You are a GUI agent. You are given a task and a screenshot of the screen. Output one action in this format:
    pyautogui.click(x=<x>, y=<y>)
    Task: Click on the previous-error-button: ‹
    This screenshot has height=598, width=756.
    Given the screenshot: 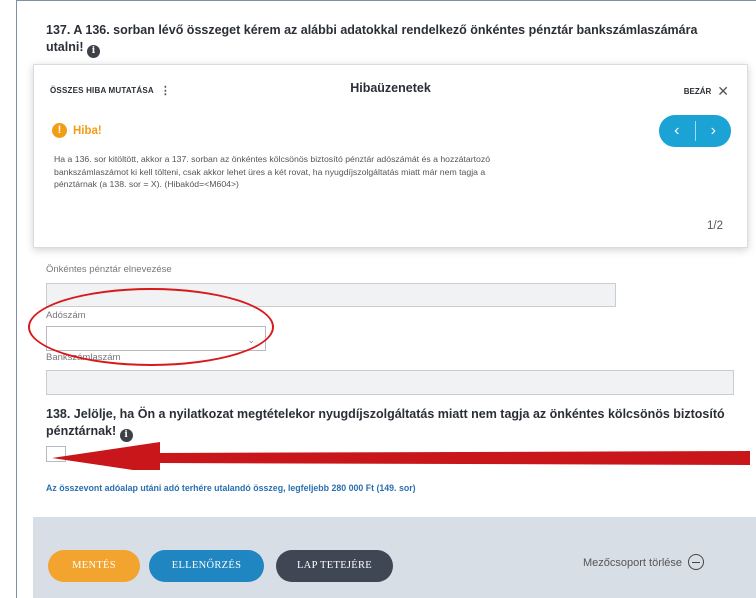 What is the action you would take?
    pyautogui.click(x=677, y=131)
    